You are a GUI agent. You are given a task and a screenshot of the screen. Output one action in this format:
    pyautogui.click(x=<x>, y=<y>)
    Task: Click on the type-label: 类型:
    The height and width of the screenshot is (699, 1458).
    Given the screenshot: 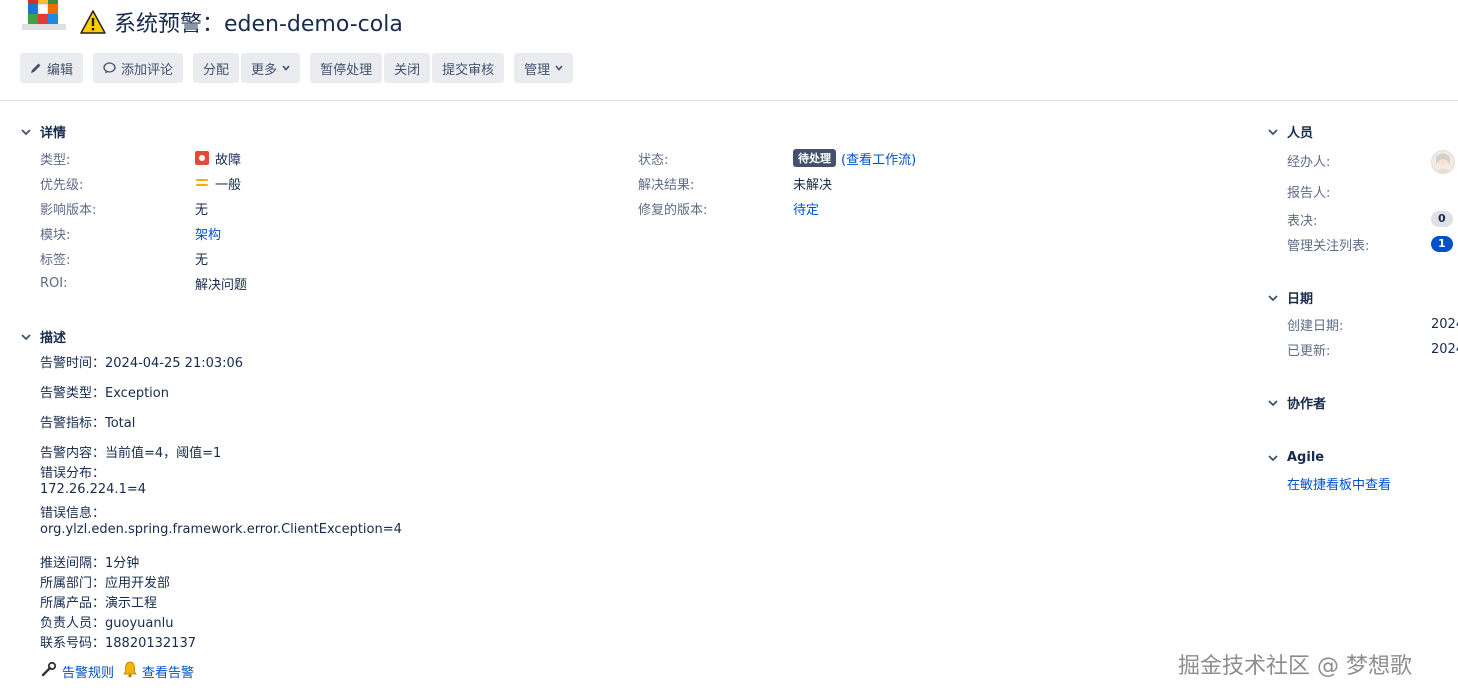 What is the action you would take?
    pyautogui.click(x=55, y=160)
    